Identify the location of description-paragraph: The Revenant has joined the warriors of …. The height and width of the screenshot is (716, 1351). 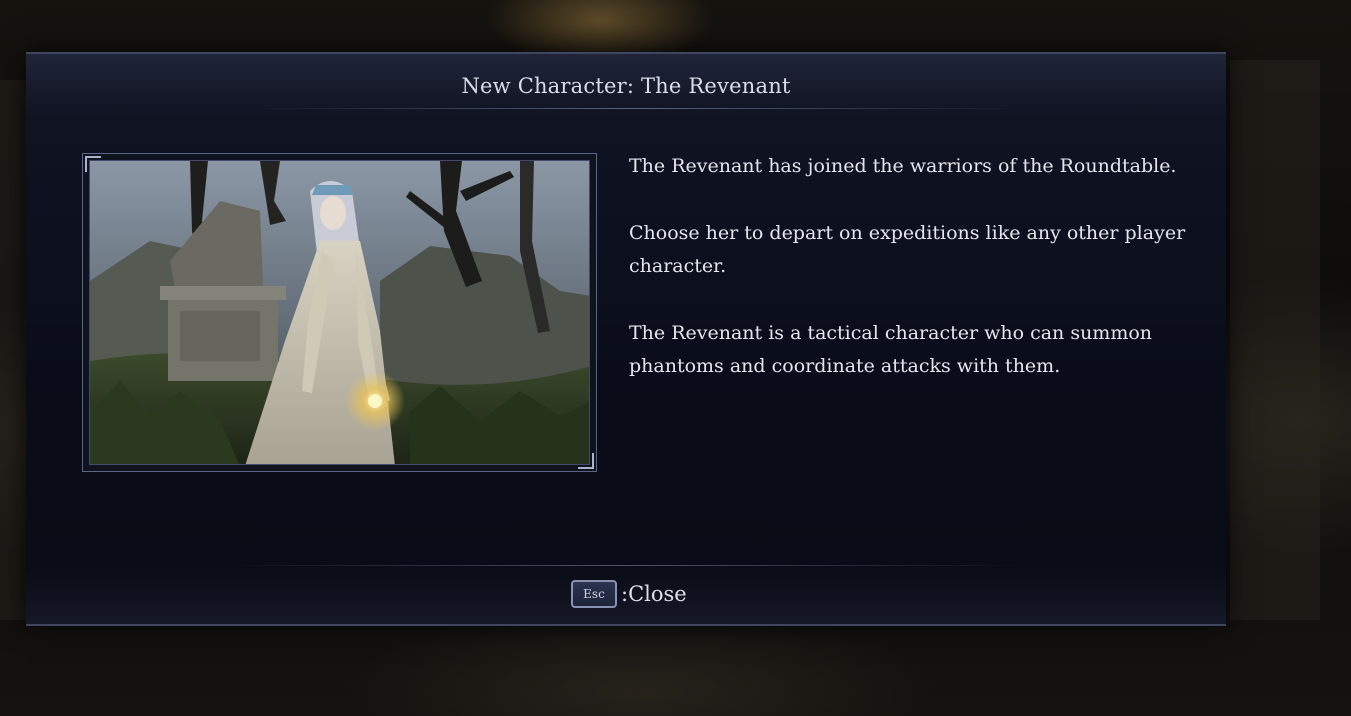
(903, 166).